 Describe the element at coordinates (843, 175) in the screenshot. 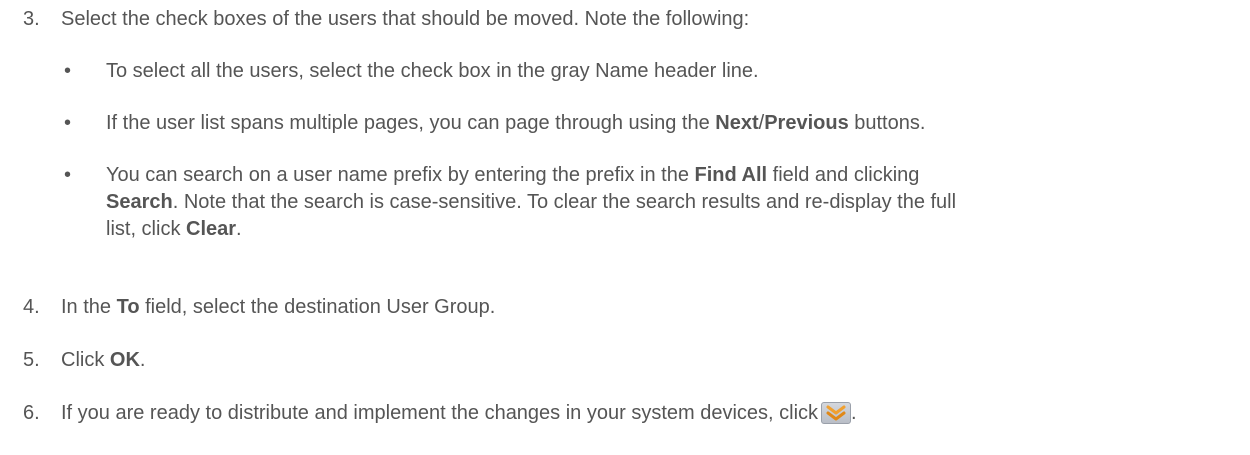

I see `text-run: field and clicking` at that location.